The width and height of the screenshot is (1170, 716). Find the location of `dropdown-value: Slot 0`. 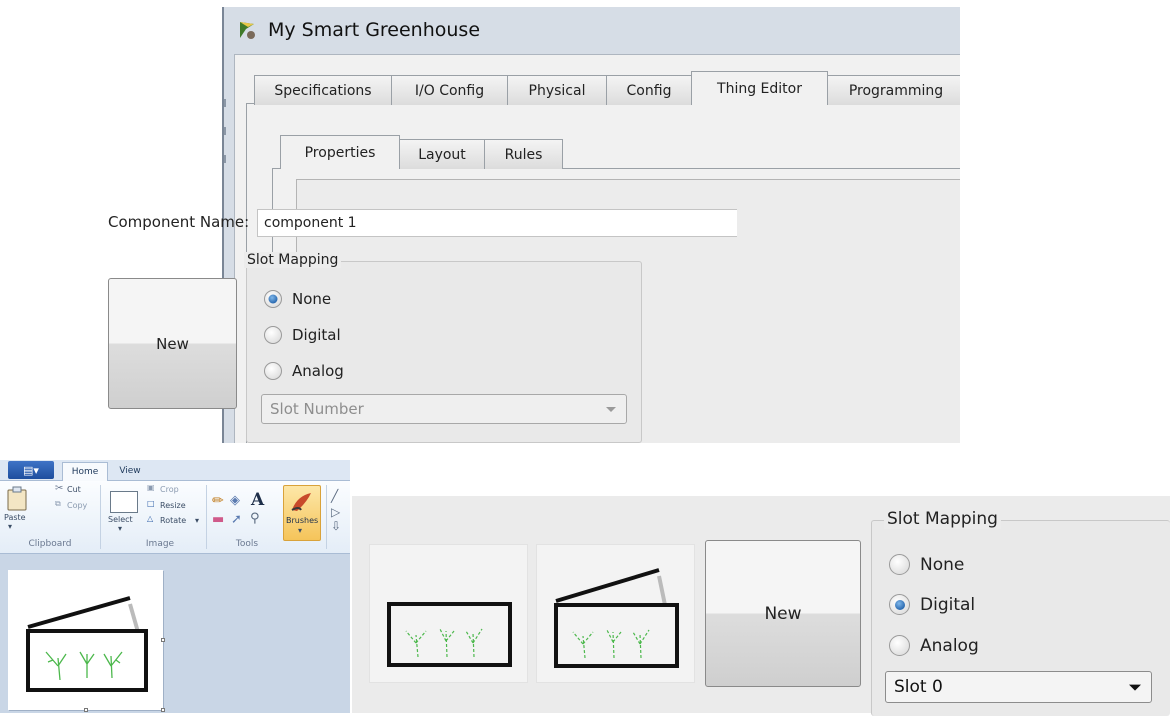

dropdown-value: Slot 0 is located at coordinates (918, 687).